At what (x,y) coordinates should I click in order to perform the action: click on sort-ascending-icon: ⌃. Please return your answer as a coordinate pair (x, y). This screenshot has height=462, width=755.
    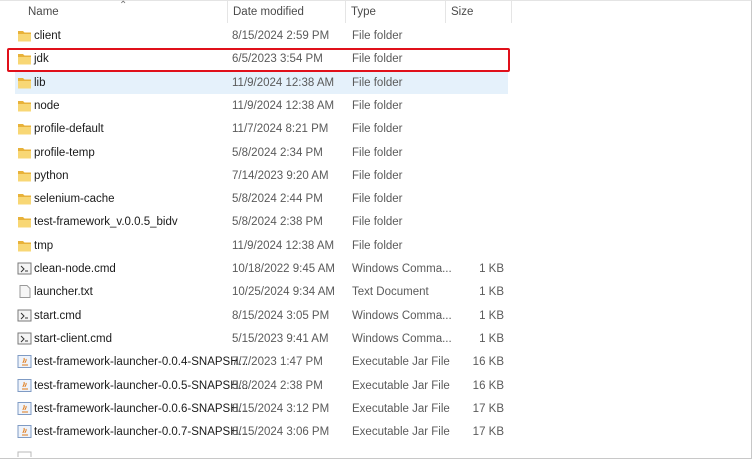
    Looking at the image, I should click on (123, 5).